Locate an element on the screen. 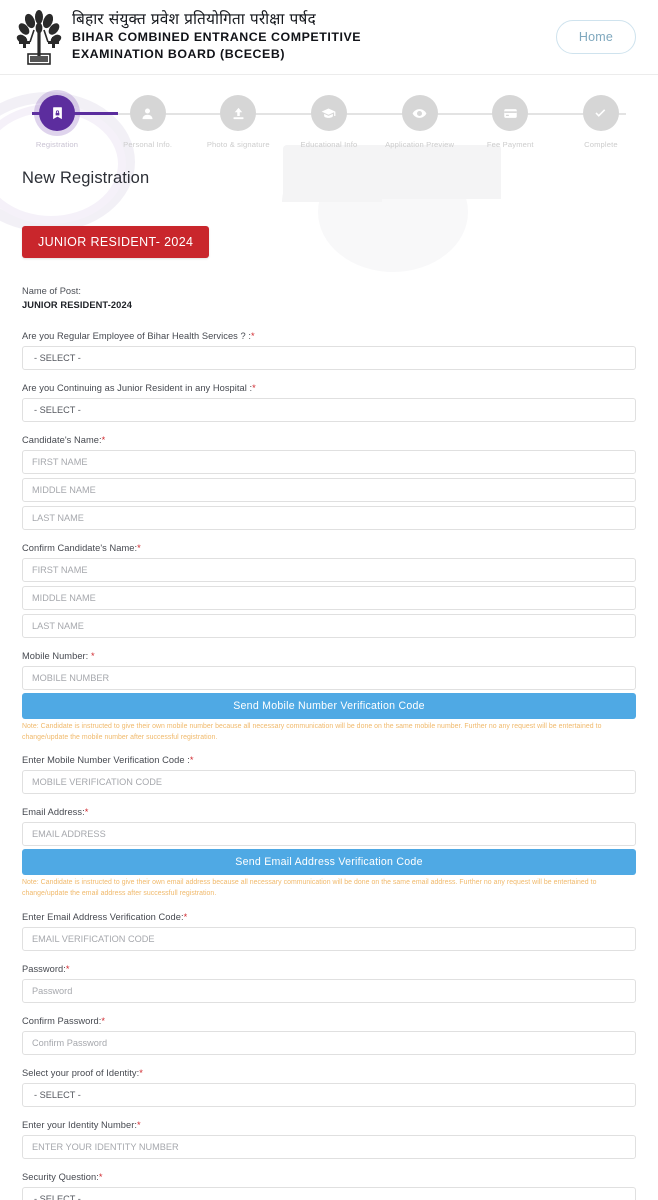 The height and width of the screenshot is (1200, 658). stepper-label: Complete is located at coordinates (601, 144).